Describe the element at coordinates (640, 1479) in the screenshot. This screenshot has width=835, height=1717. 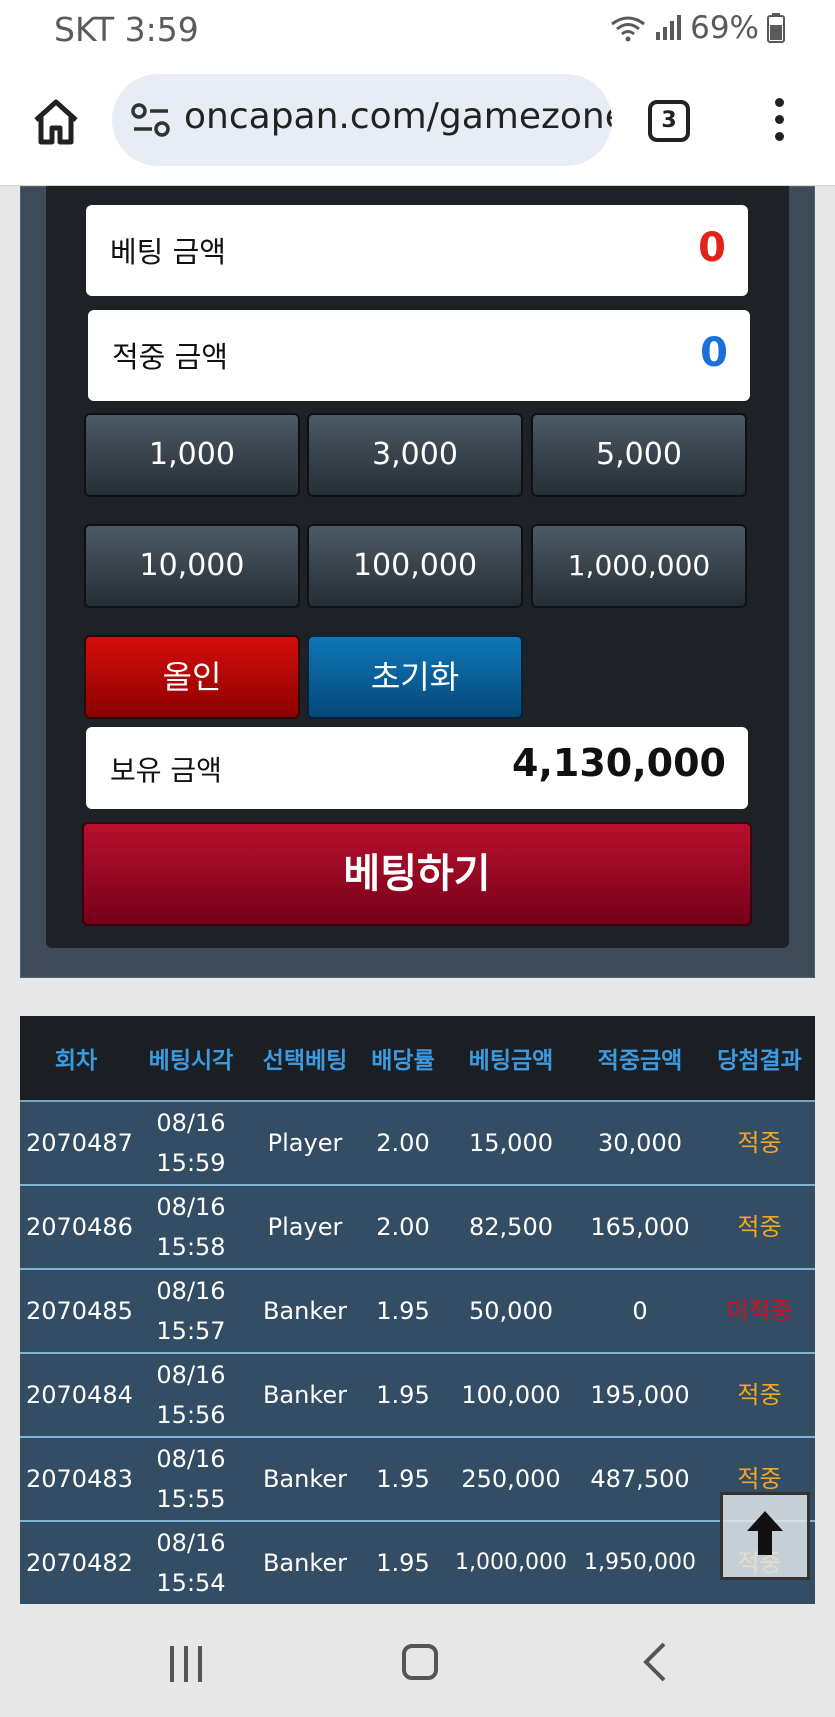
I see `cell-win-amount: 487,500` at that location.